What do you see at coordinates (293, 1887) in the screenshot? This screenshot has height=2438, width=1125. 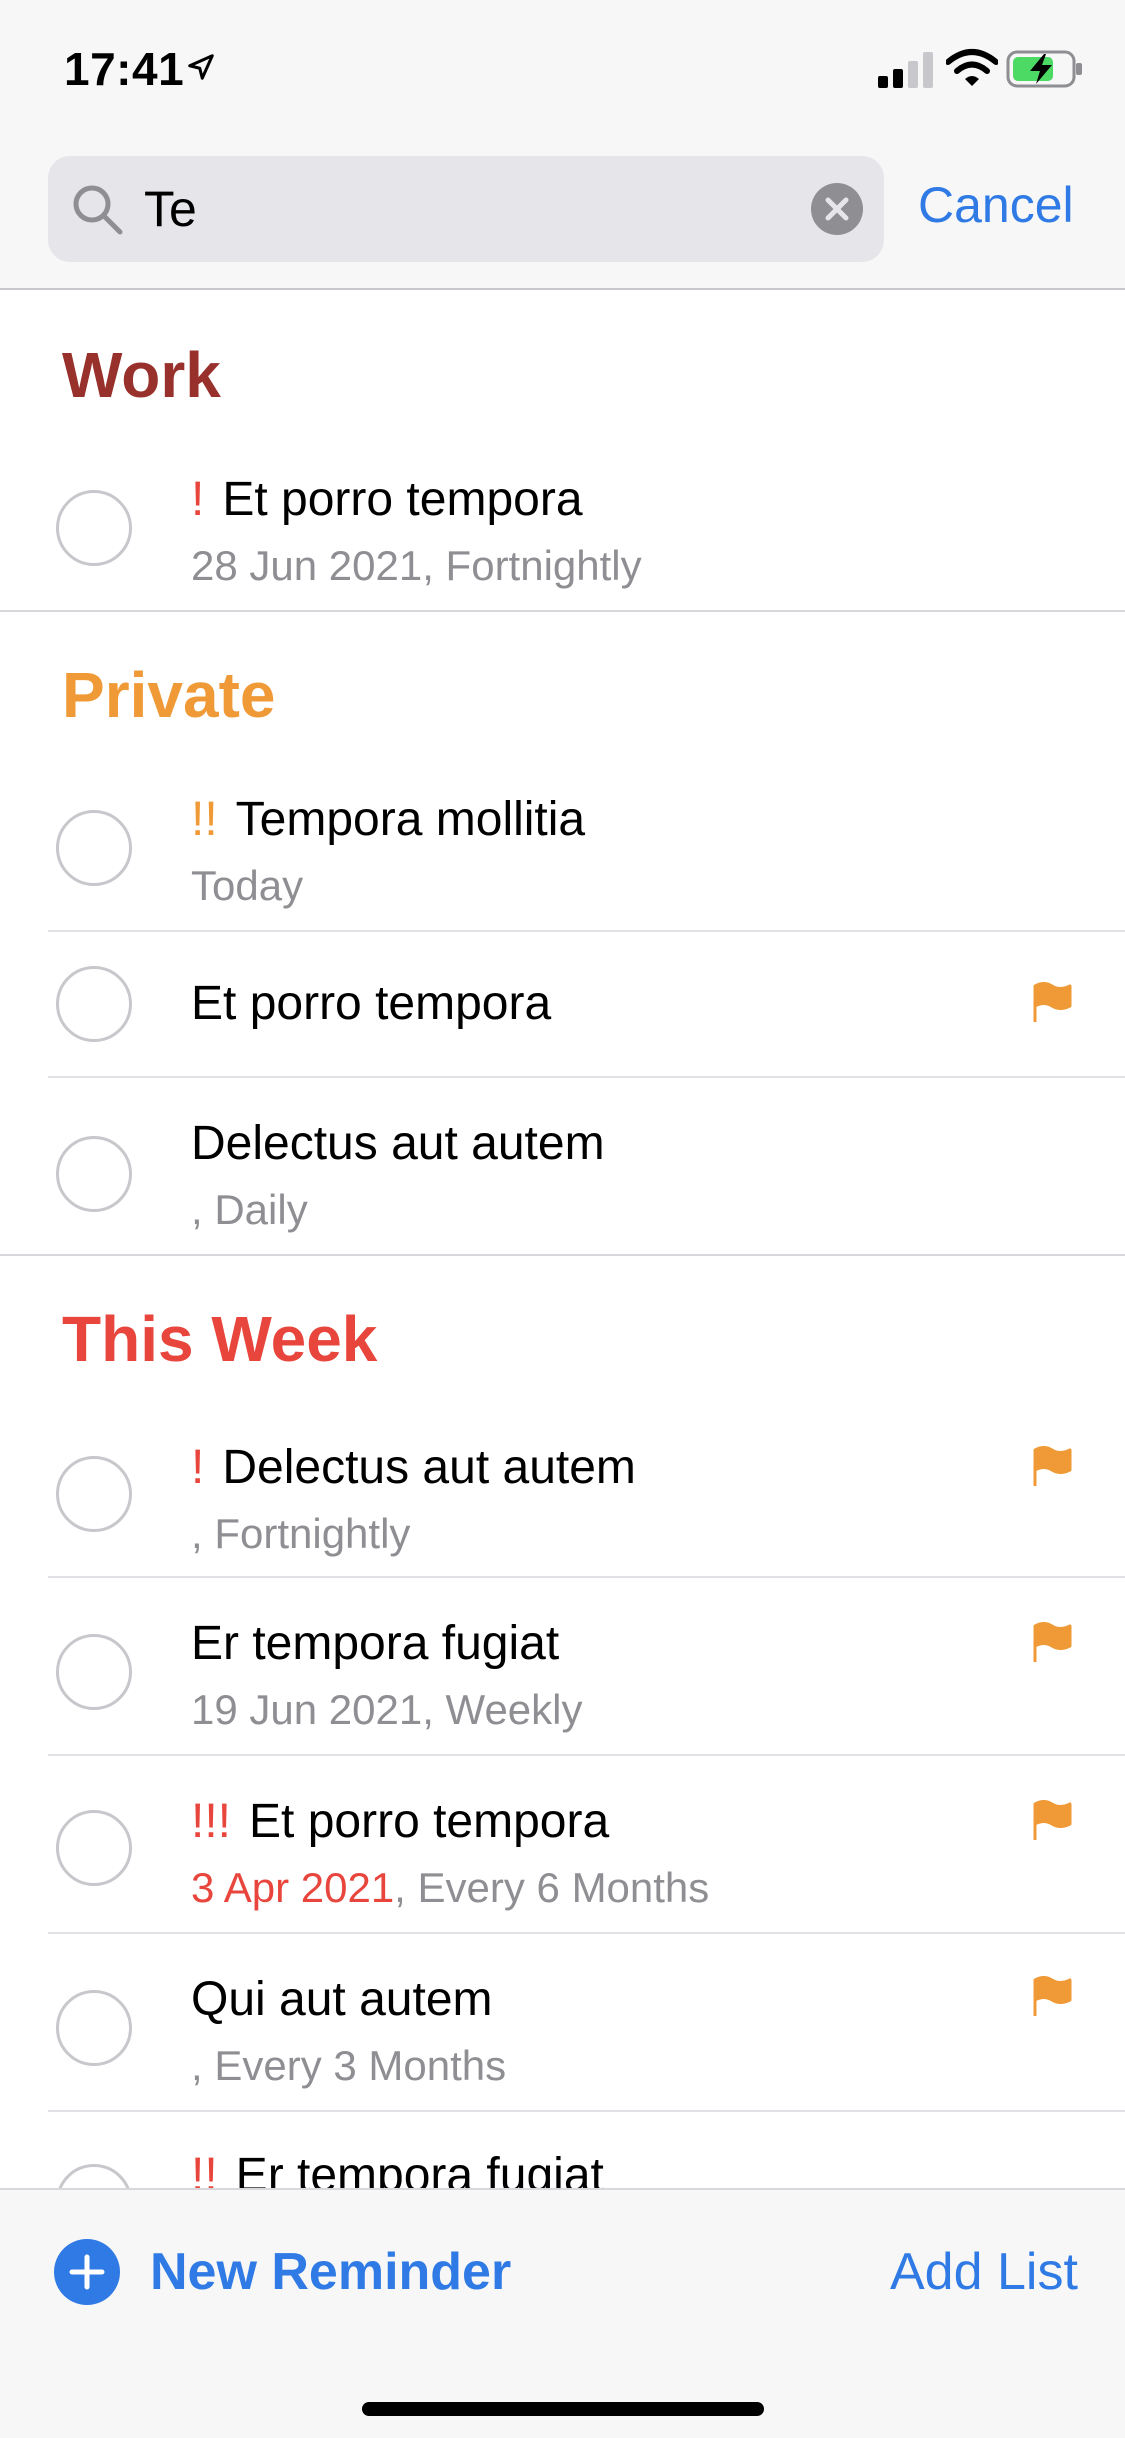 I see `reminder-date-overdue: 3 Apr 2021` at bounding box center [293, 1887].